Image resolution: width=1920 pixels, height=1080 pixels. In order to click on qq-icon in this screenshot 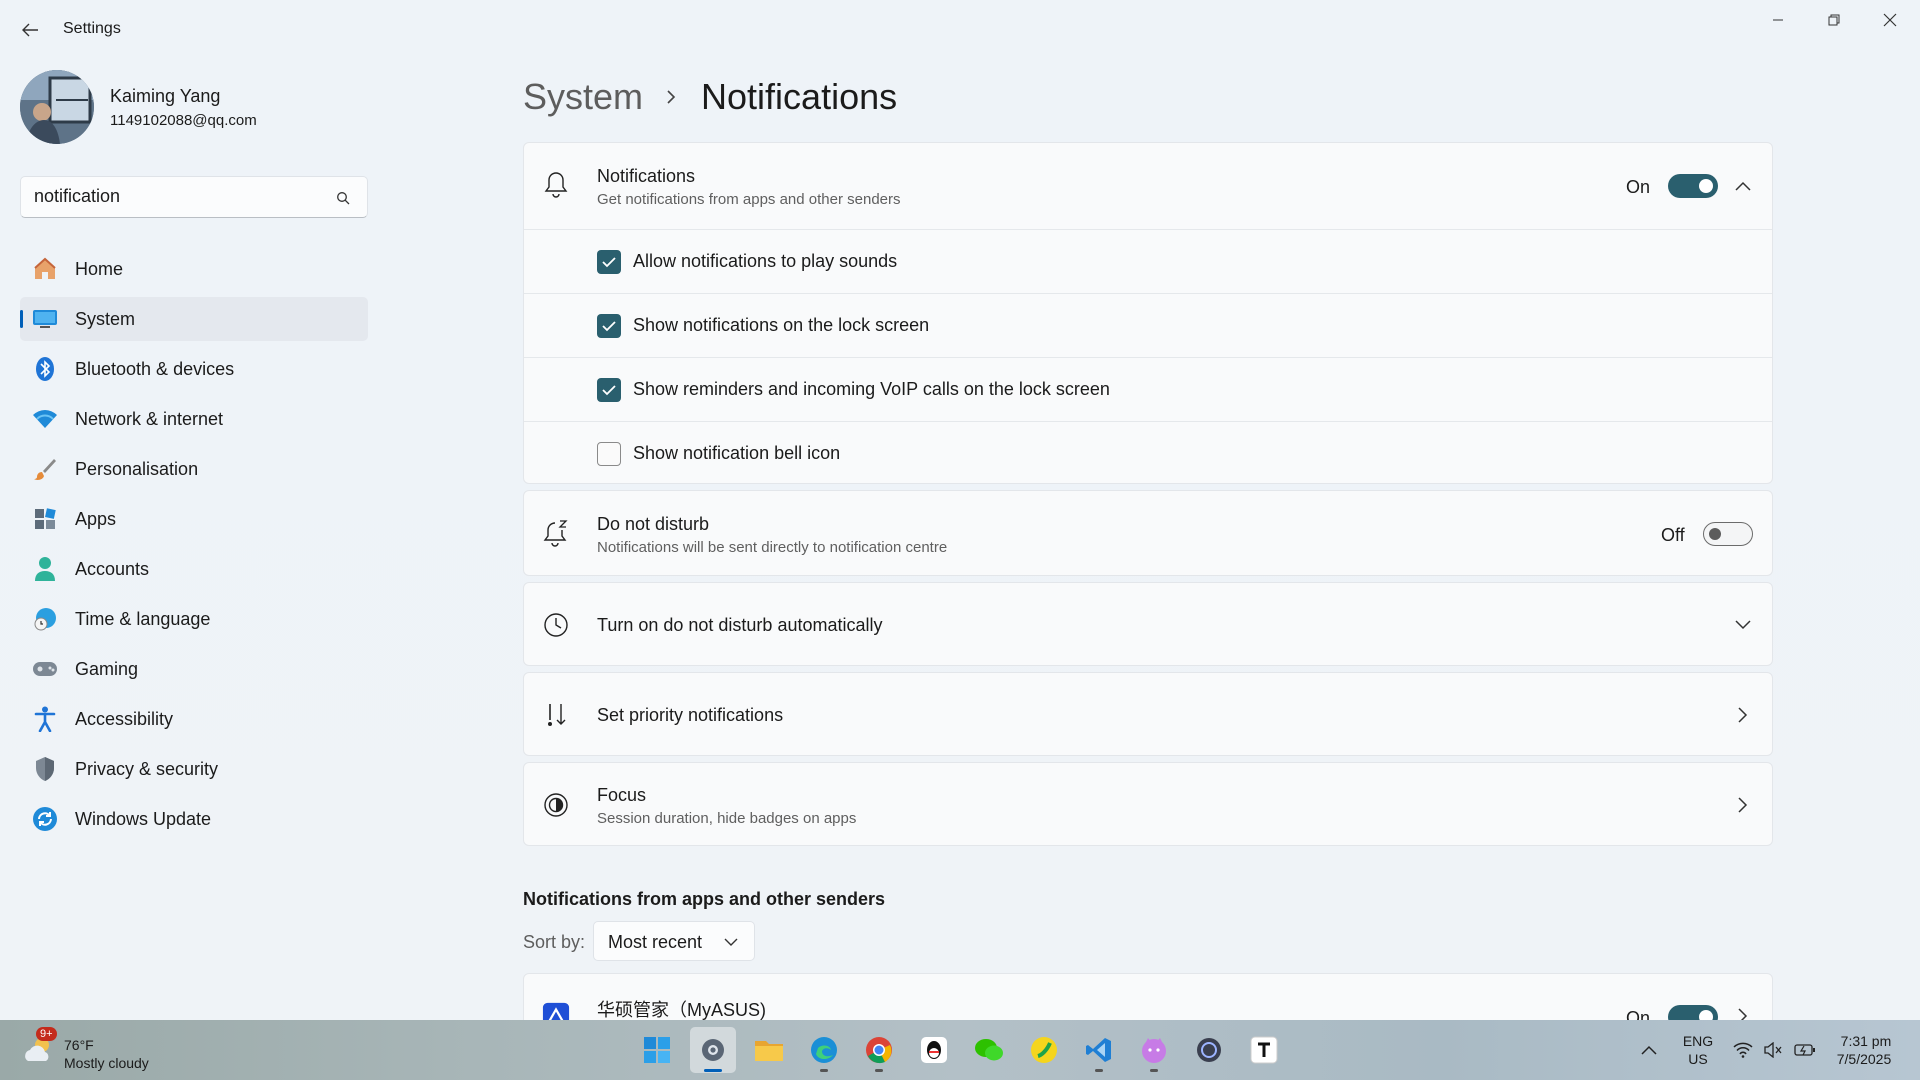, I will do `click(934, 1050)`.